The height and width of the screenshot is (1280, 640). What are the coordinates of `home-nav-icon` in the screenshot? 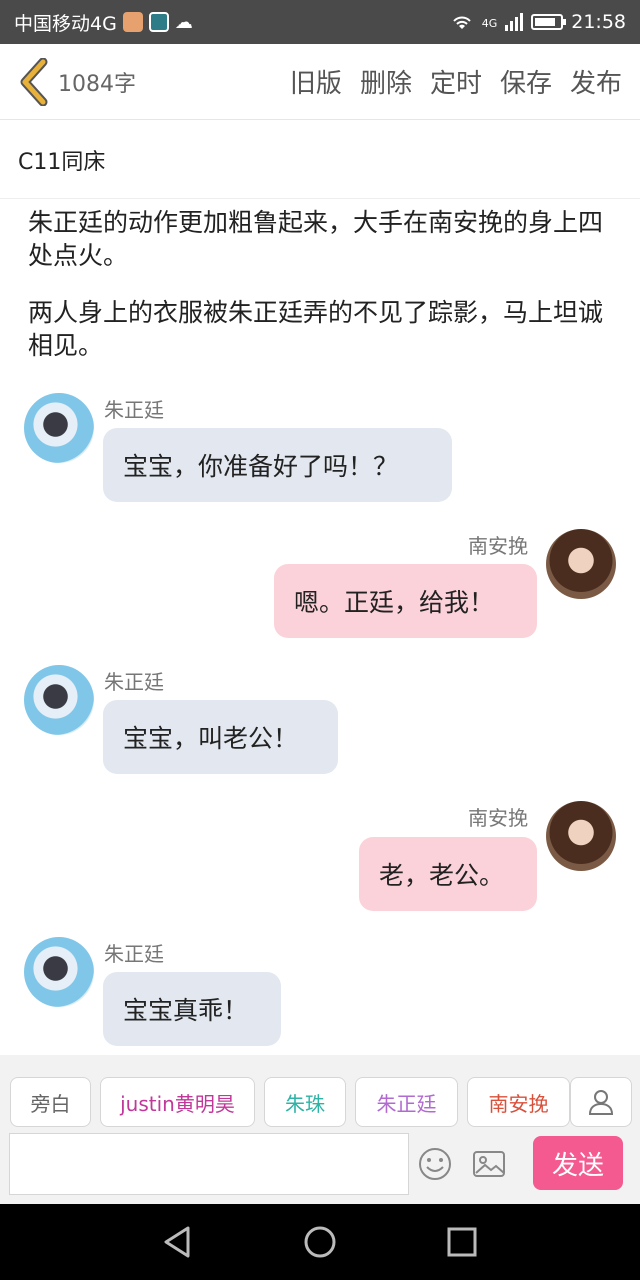 It's located at (320, 1242).